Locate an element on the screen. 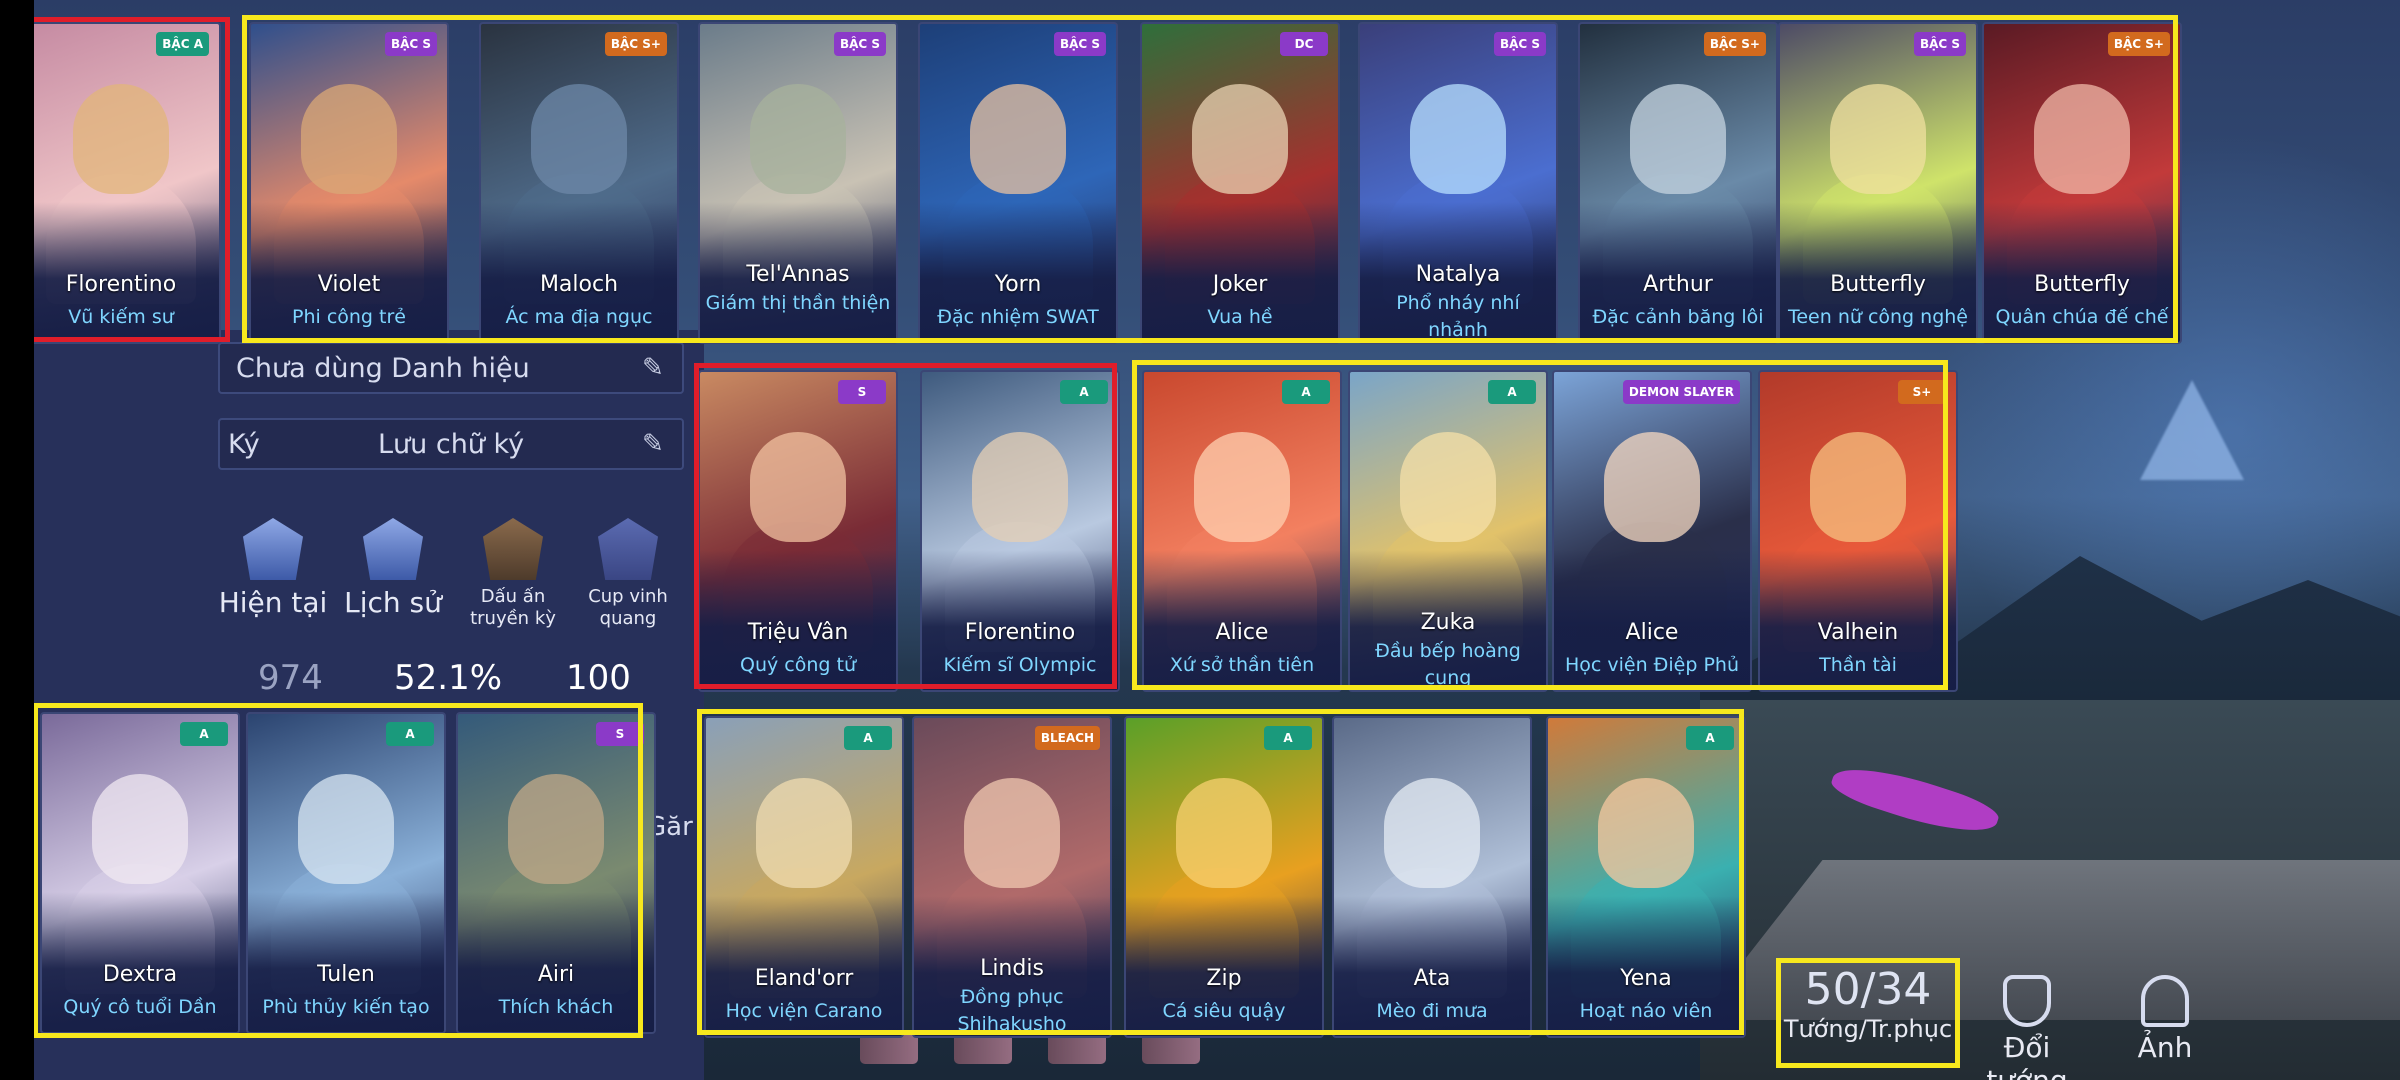  achievement-label: Hiện tại is located at coordinates (273, 602).